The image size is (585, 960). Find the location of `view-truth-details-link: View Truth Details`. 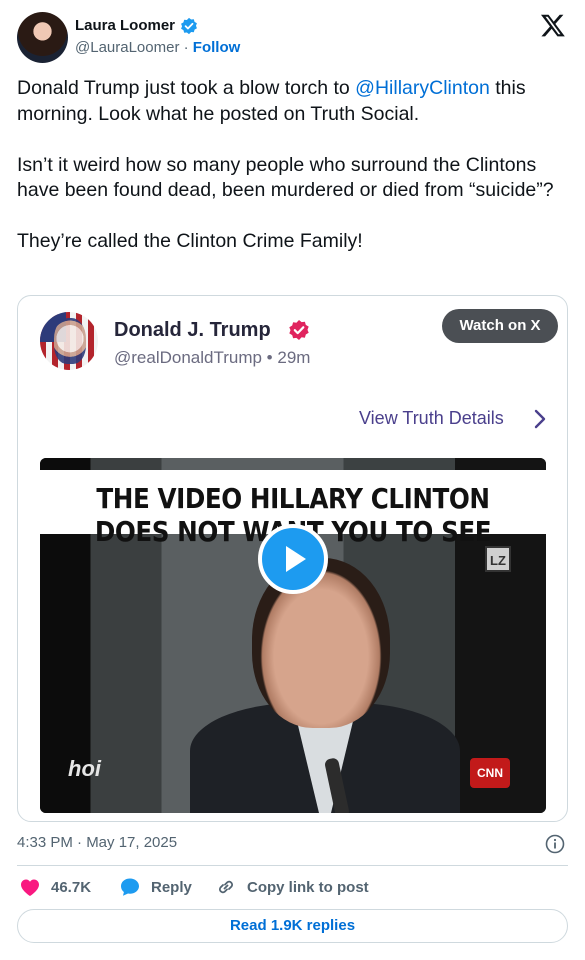

view-truth-details-link: View Truth Details is located at coordinates (431, 418).